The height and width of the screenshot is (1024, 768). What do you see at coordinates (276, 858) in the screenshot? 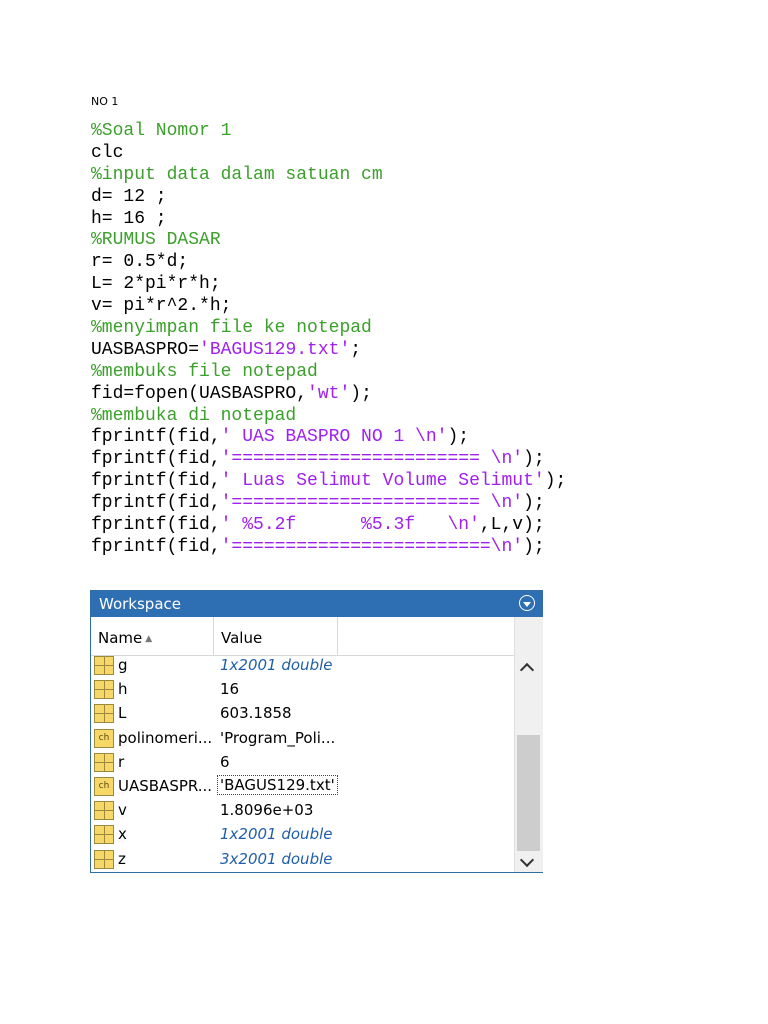
I see `variable-value: 3x2001 double` at bounding box center [276, 858].